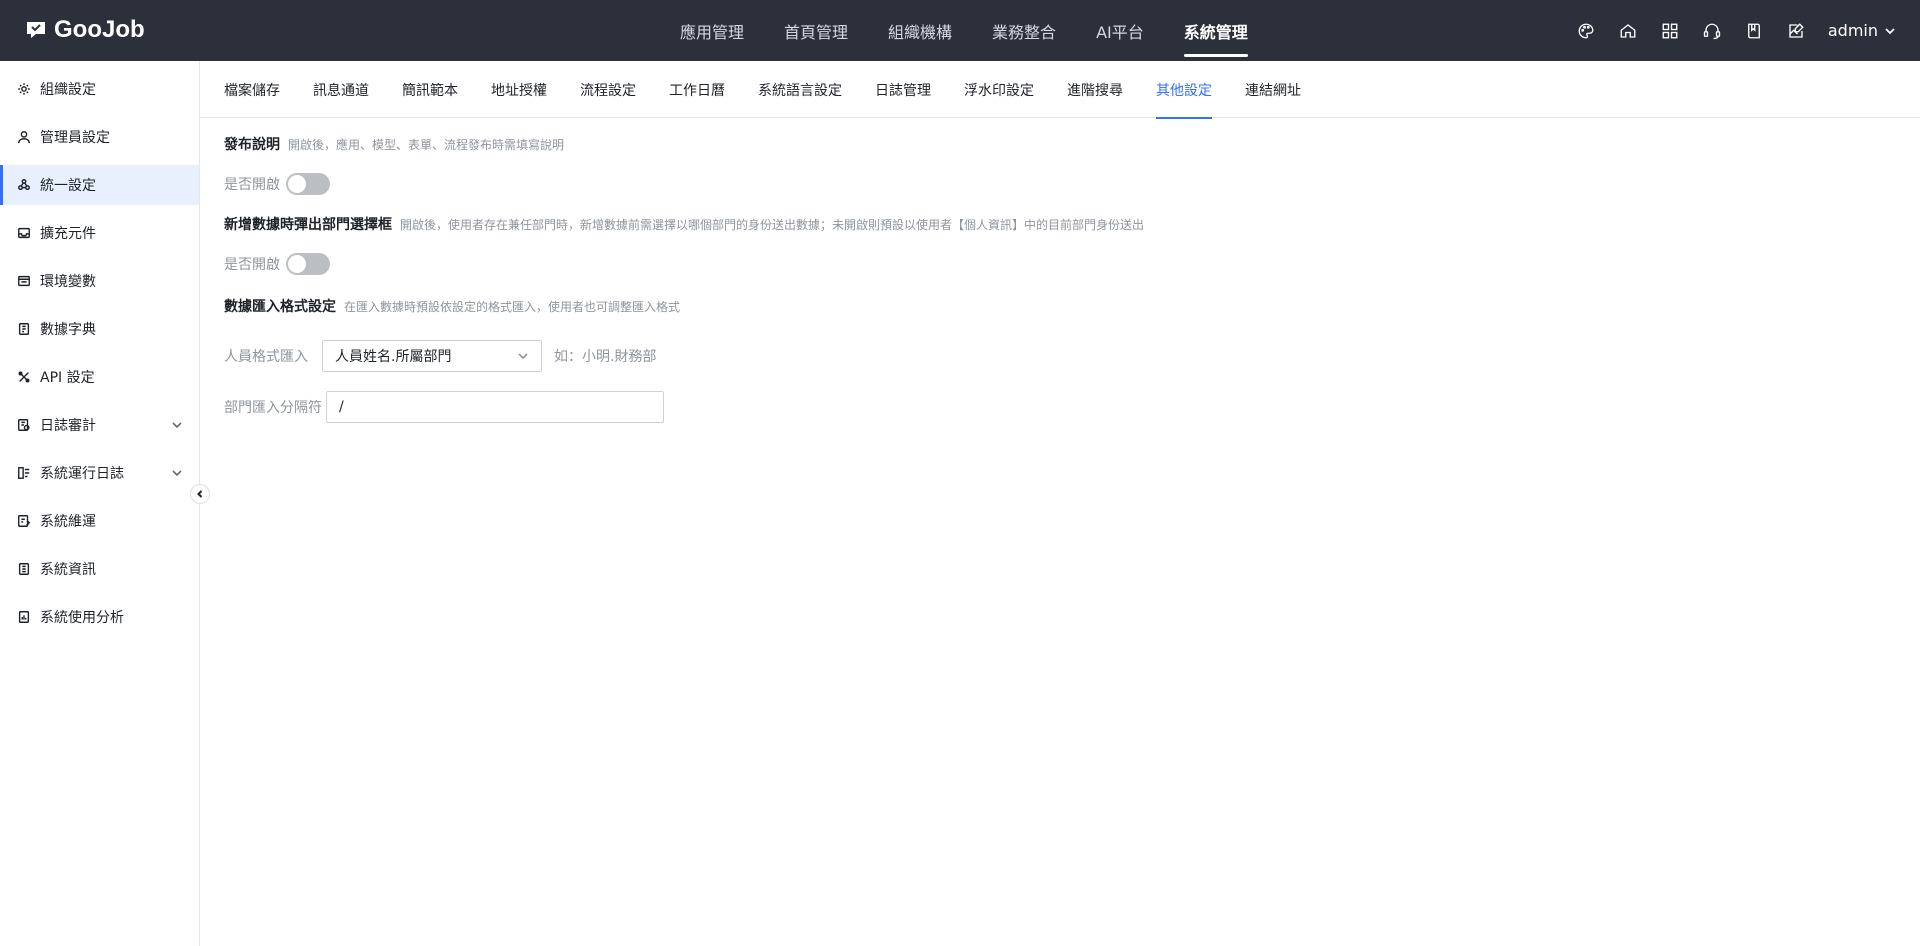  What do you see at coordinates (519, 89) in the screenshot?
I see `settings-tab: 地址授權` at bounding box center [519, 89].